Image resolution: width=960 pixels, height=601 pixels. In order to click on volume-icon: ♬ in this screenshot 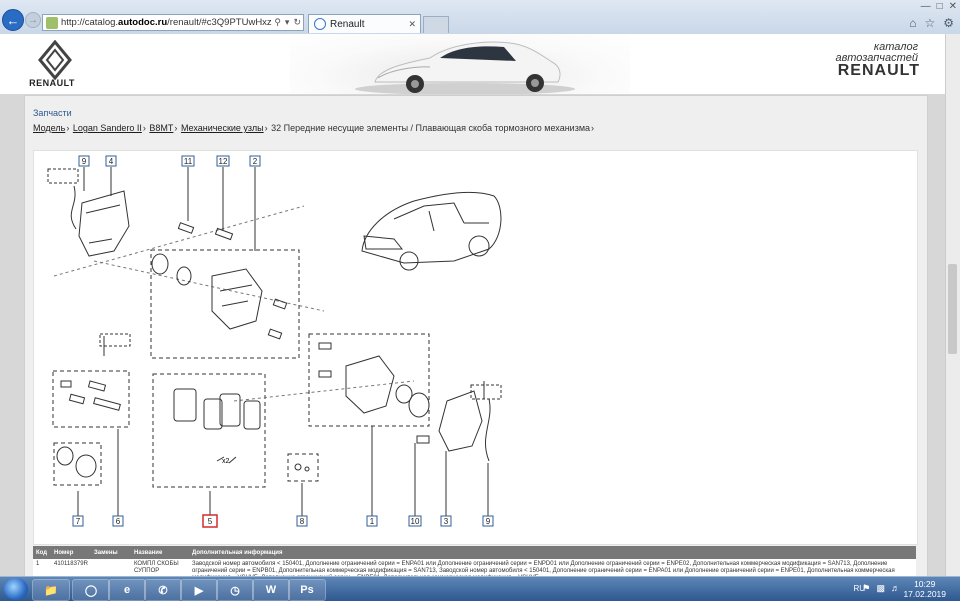, I will do `click(895, 588)`.